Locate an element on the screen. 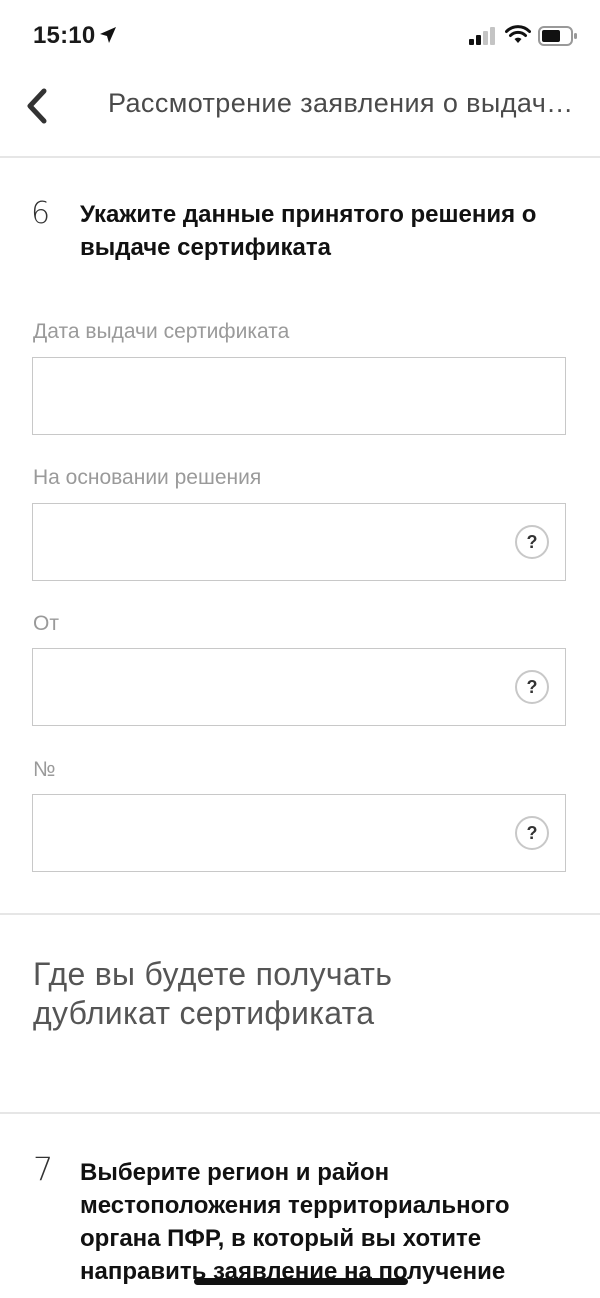 The height and width of the screenshot is (1298, 600). status-time: 15:10 is located at coordinates (64, 35).